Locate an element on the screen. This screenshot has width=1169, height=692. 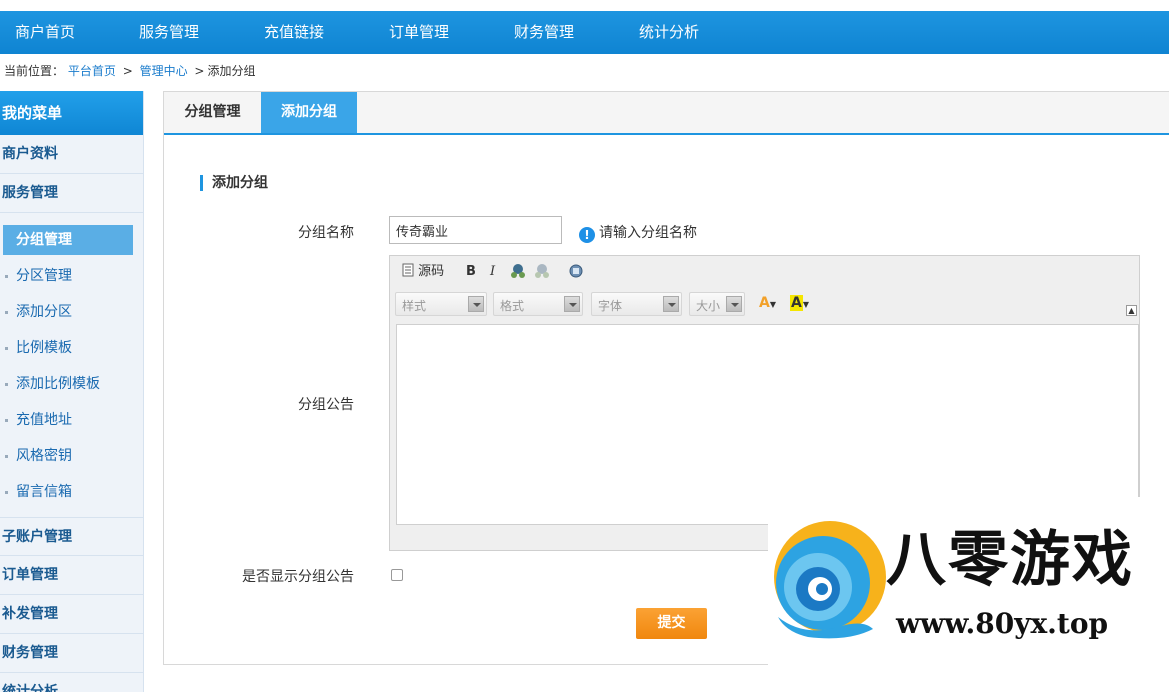
group-notice-label: 分组公告 is located at coordinates (326, 405).